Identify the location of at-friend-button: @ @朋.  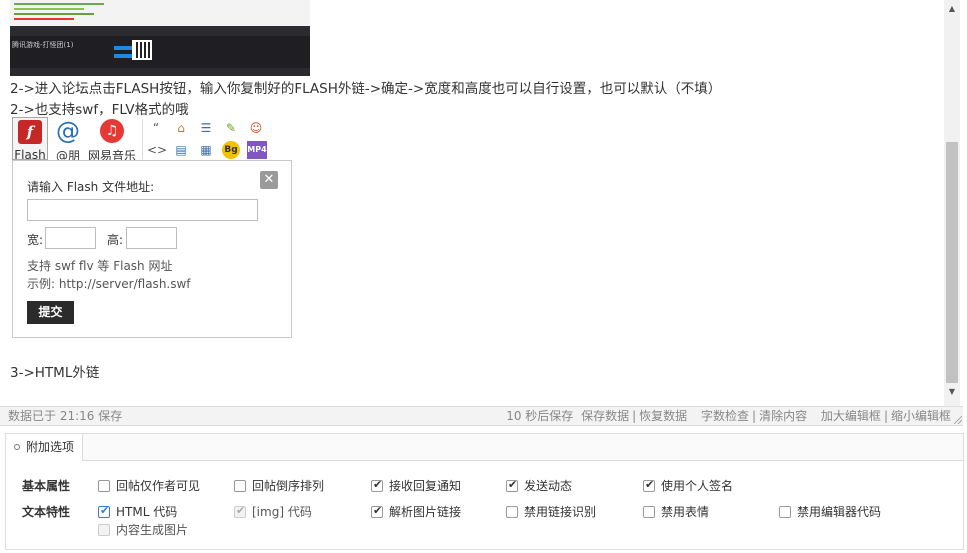
(68, 140).